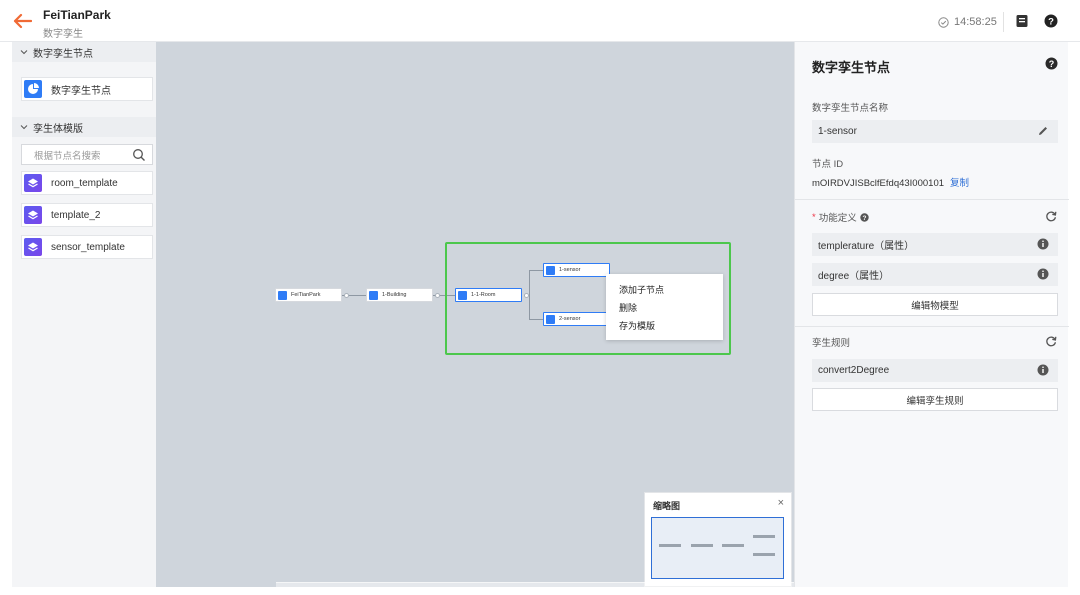 This screenshot has height=595, width=1080. Describe the element at coordinates (394, 295) in the screenshot. I see `node-label: 1-Building` at that location.